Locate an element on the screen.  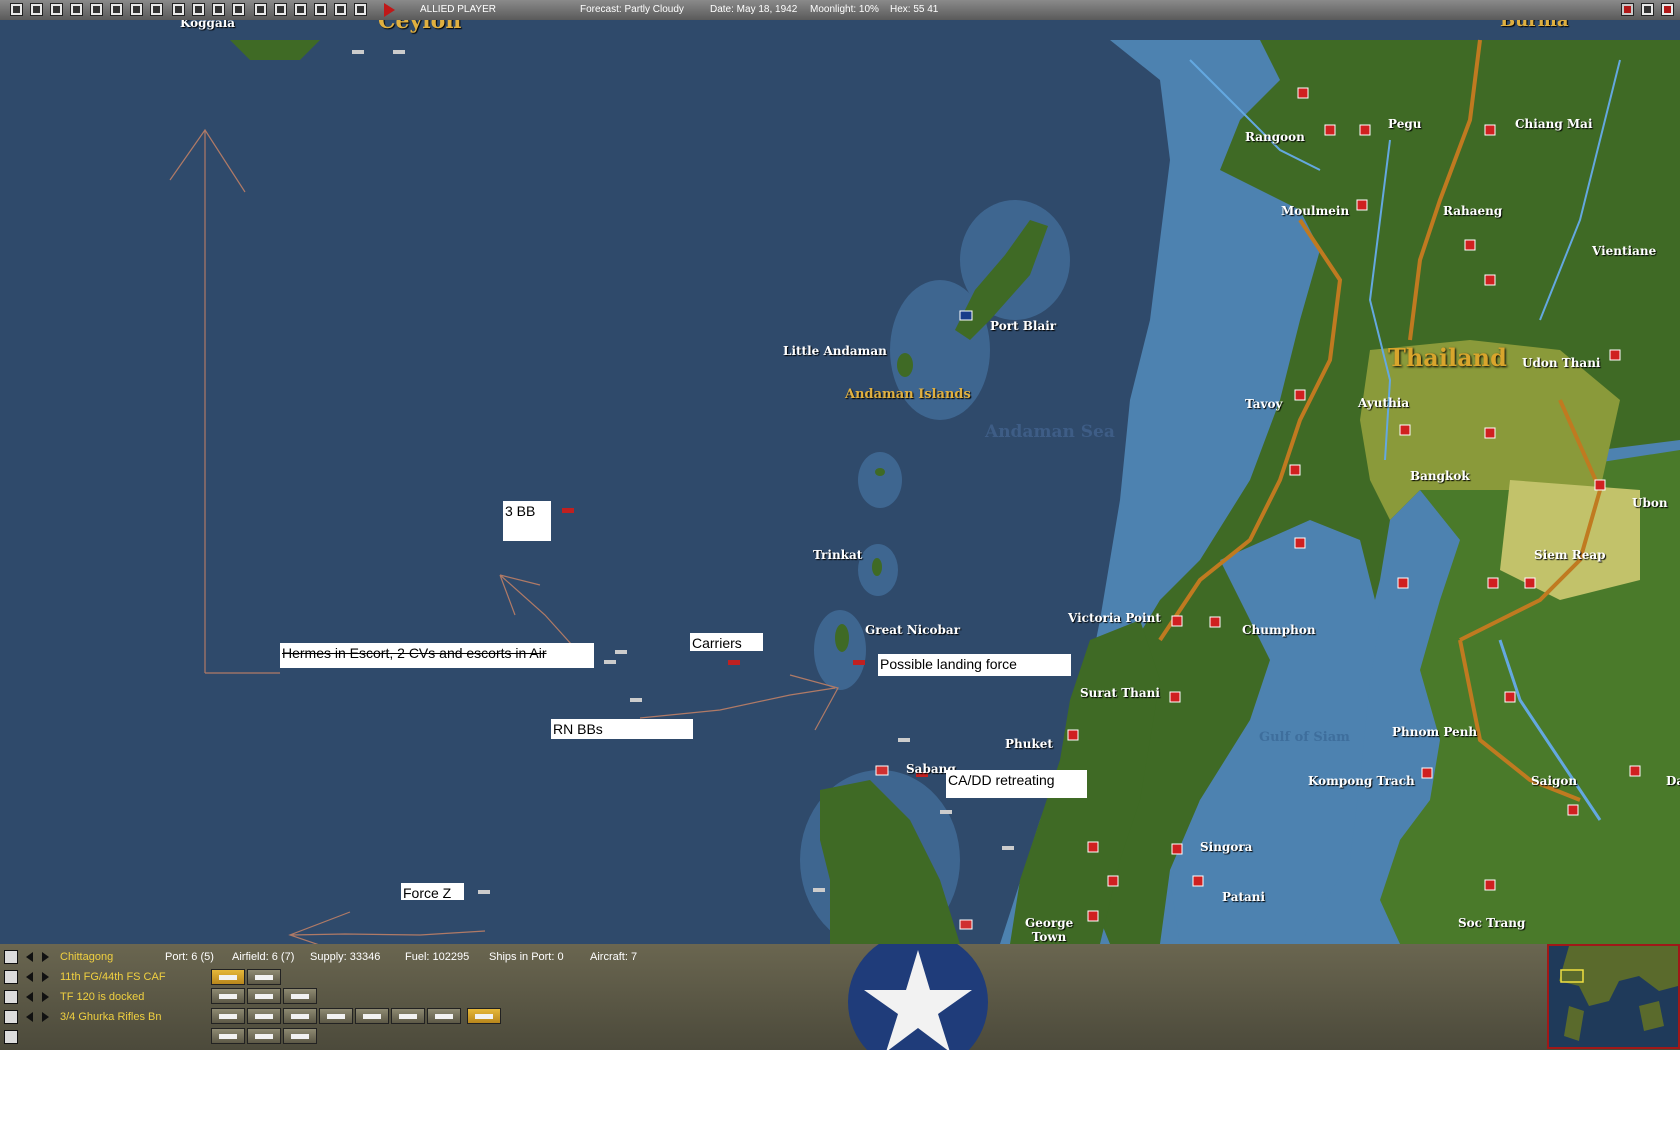
player-side: ALLIED PLAYER is located at coordinates (458, 9).